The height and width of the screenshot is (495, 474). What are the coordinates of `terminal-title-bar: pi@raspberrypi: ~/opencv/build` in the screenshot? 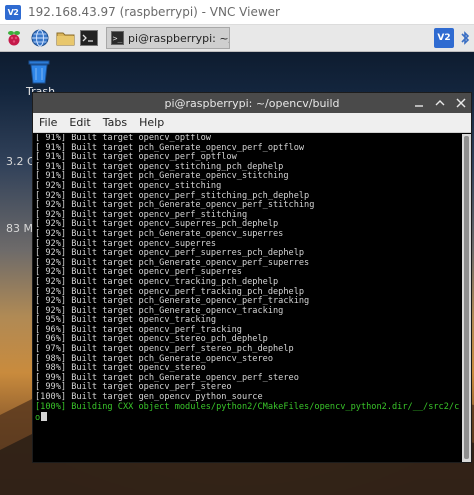 It's located at (252, 103).